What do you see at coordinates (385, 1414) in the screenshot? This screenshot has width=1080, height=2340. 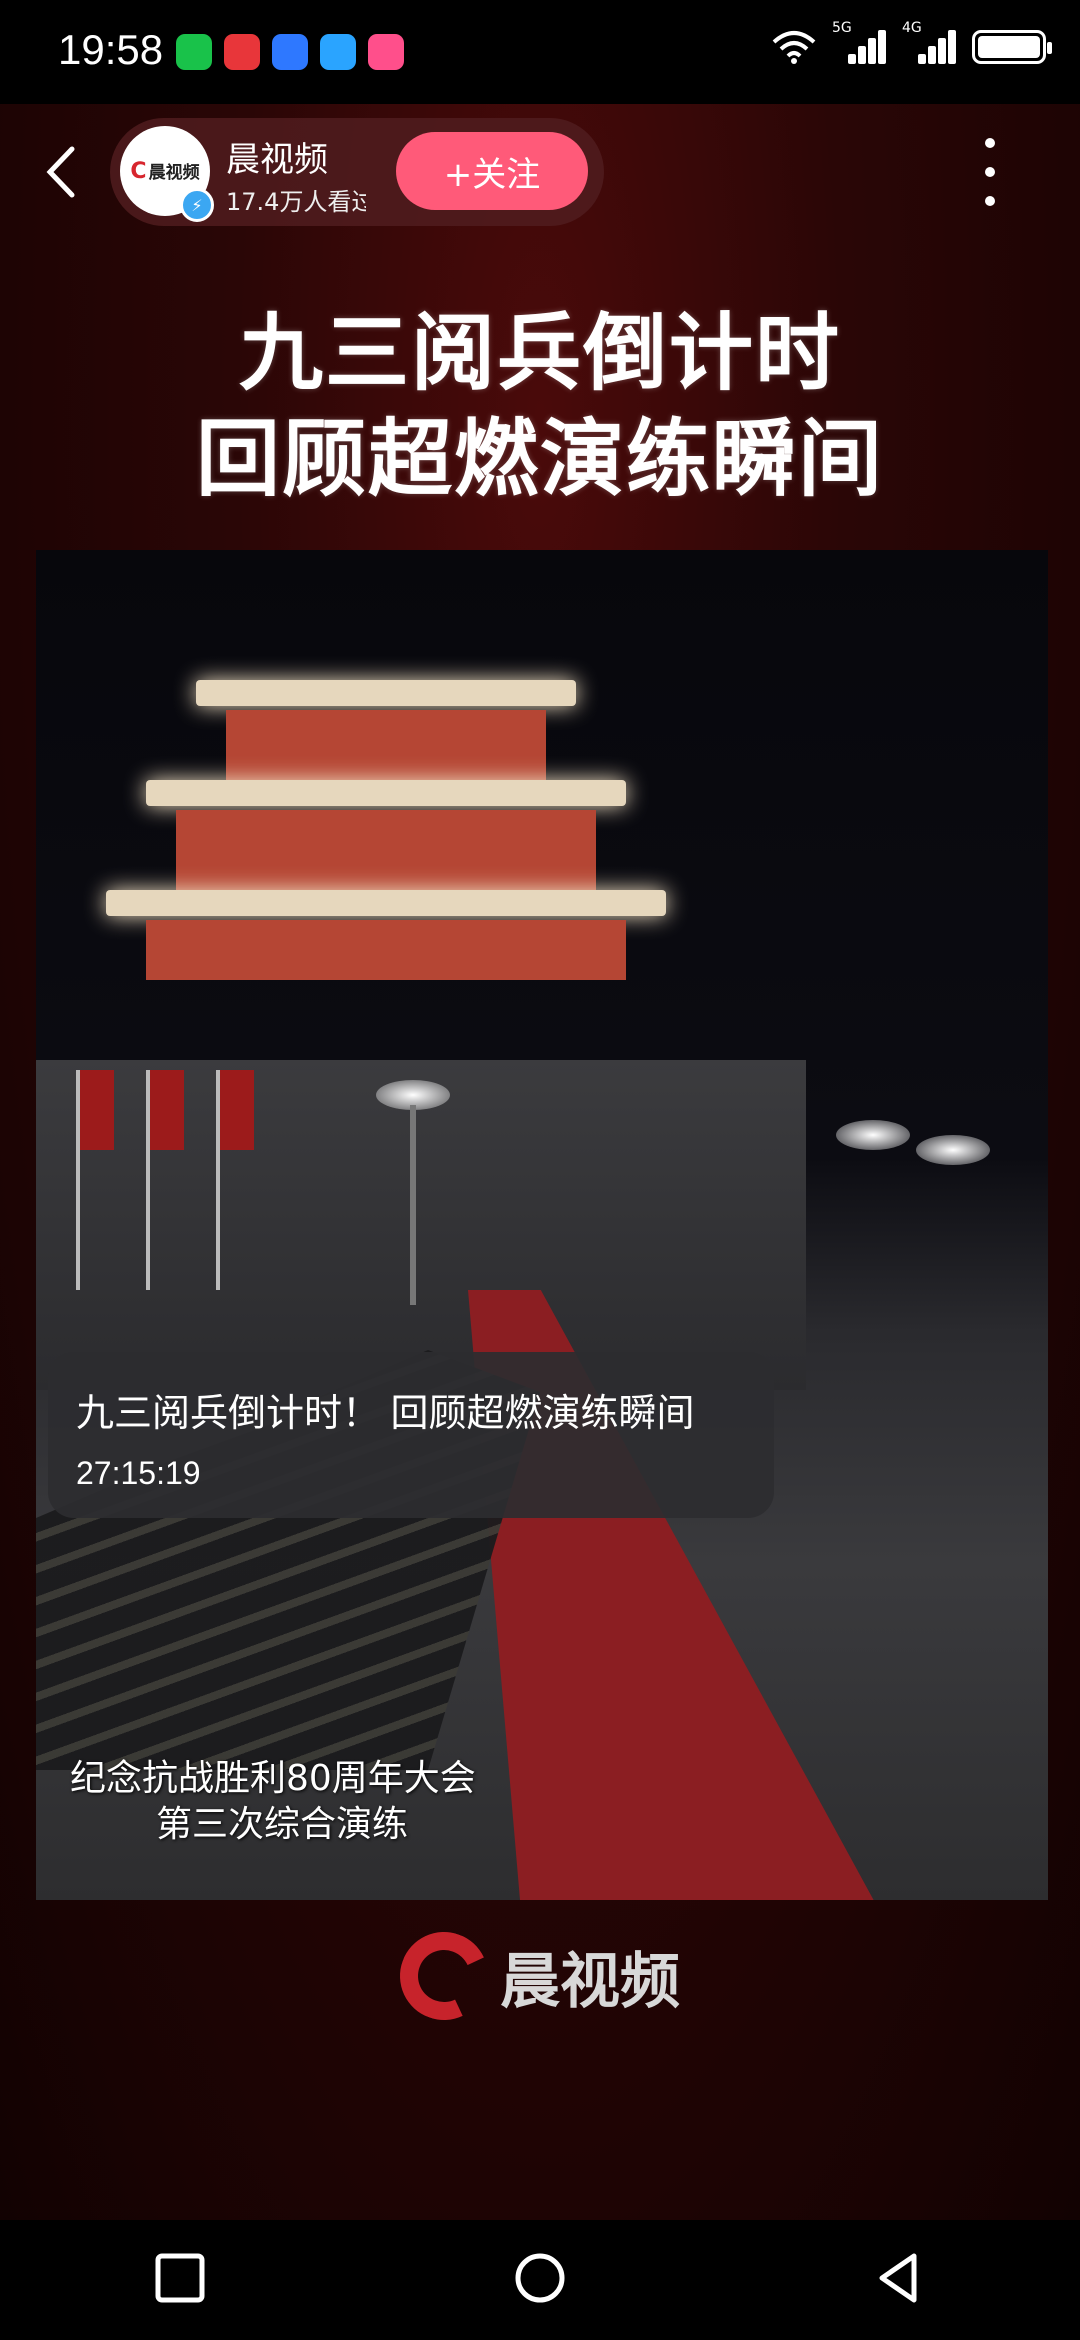 I see `video-title: 九三阅兵倒计时！ 回顾超燃演练瞬间` at bounding box center [385, 1414].